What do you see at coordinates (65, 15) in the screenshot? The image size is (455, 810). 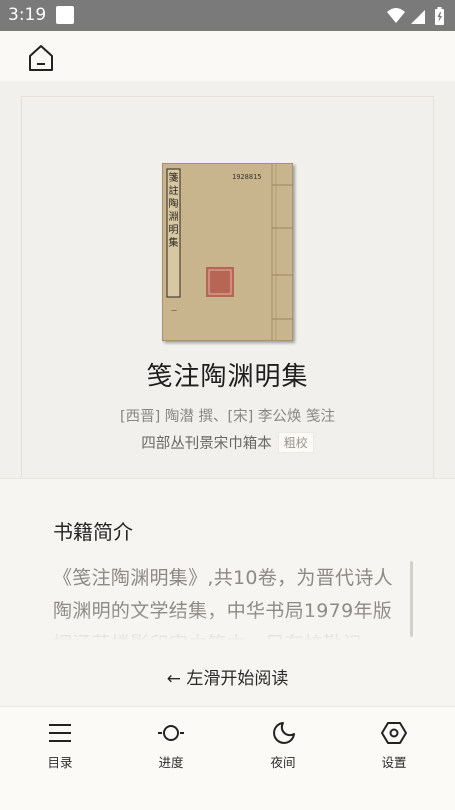 I see `notification-icon` at bounding box center [65, 15].